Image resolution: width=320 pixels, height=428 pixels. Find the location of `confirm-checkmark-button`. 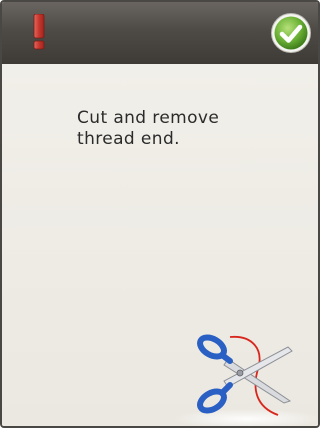

confirm-checkmark-button is located at coordinates (291, 33).